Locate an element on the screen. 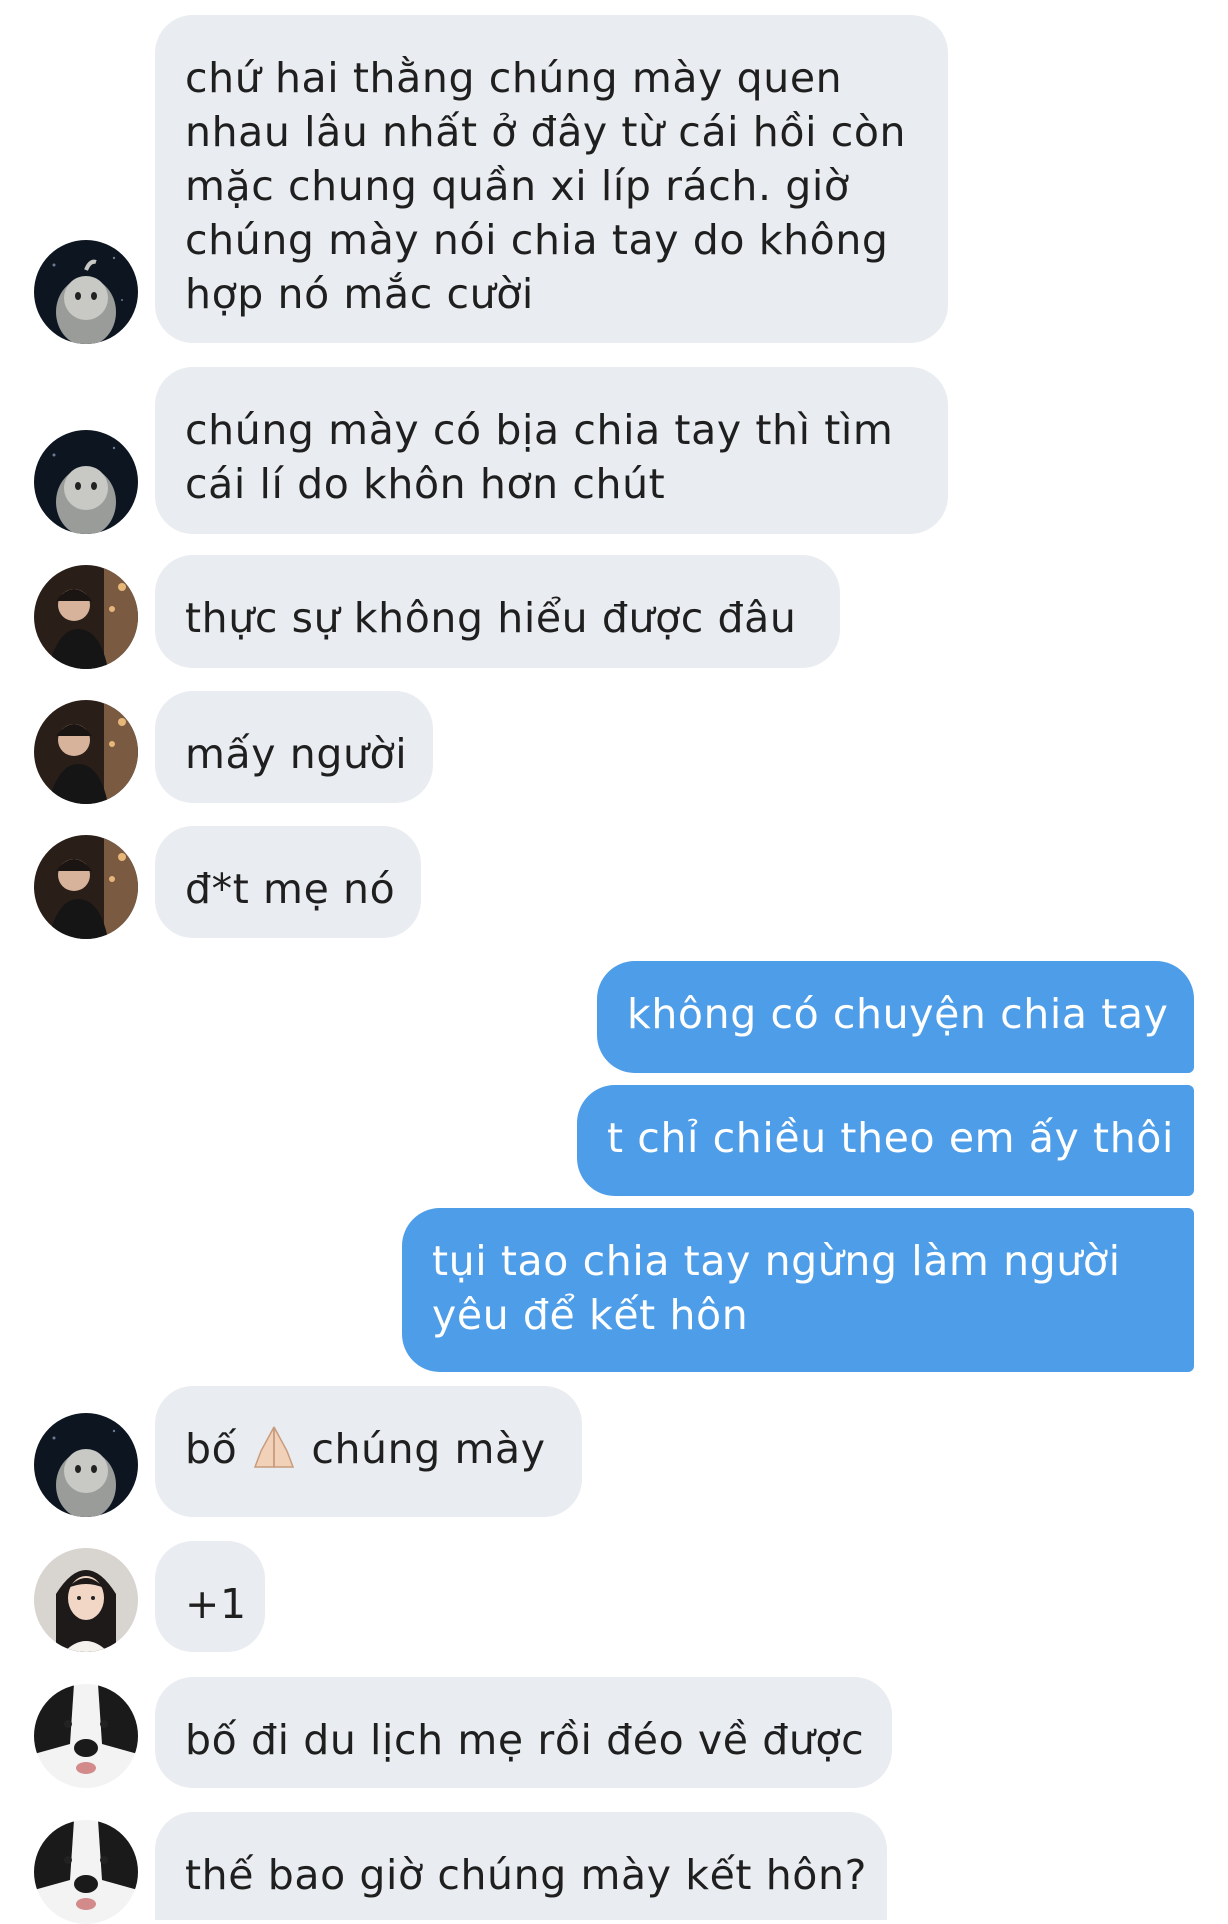  message-bubble: bố đi du lịch mẹ rồi đéo về được is located at coordinates (523, 1732).